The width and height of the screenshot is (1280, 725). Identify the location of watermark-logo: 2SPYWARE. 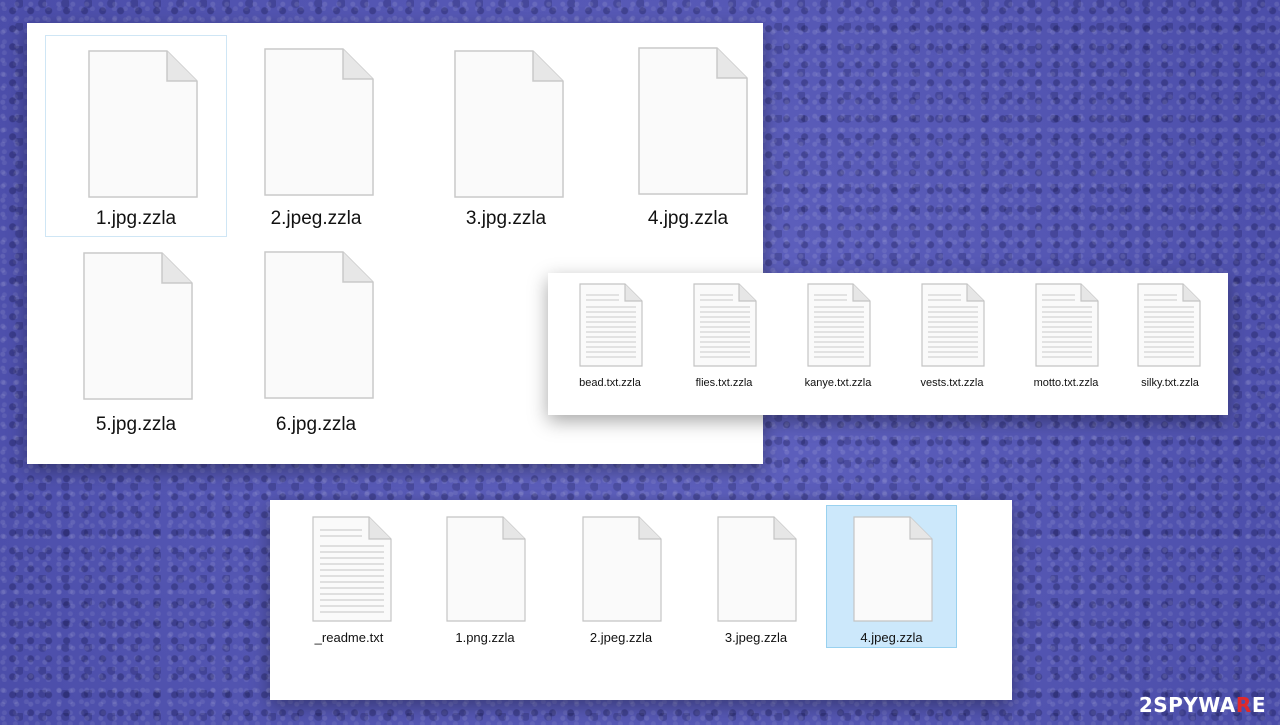
(1202, 705).